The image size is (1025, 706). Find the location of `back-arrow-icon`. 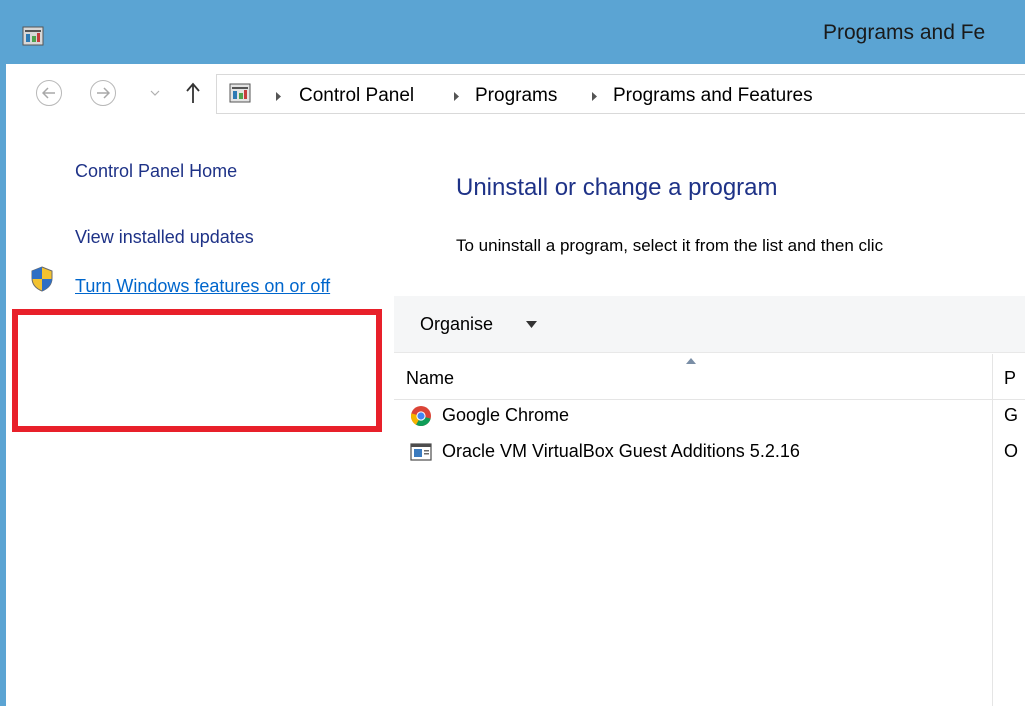

back-arrow-icon is located at coordinates (48, 93).